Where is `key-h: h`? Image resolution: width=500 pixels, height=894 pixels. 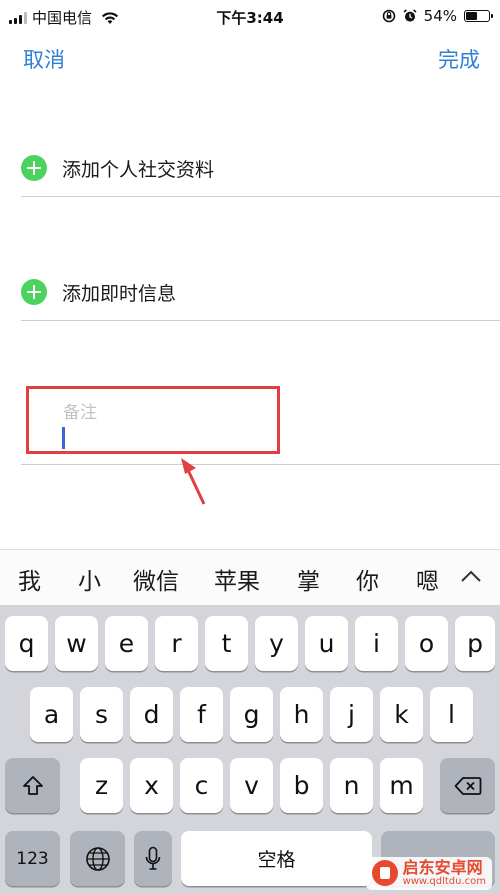 key-h: h is located at coordinates (301, 714).